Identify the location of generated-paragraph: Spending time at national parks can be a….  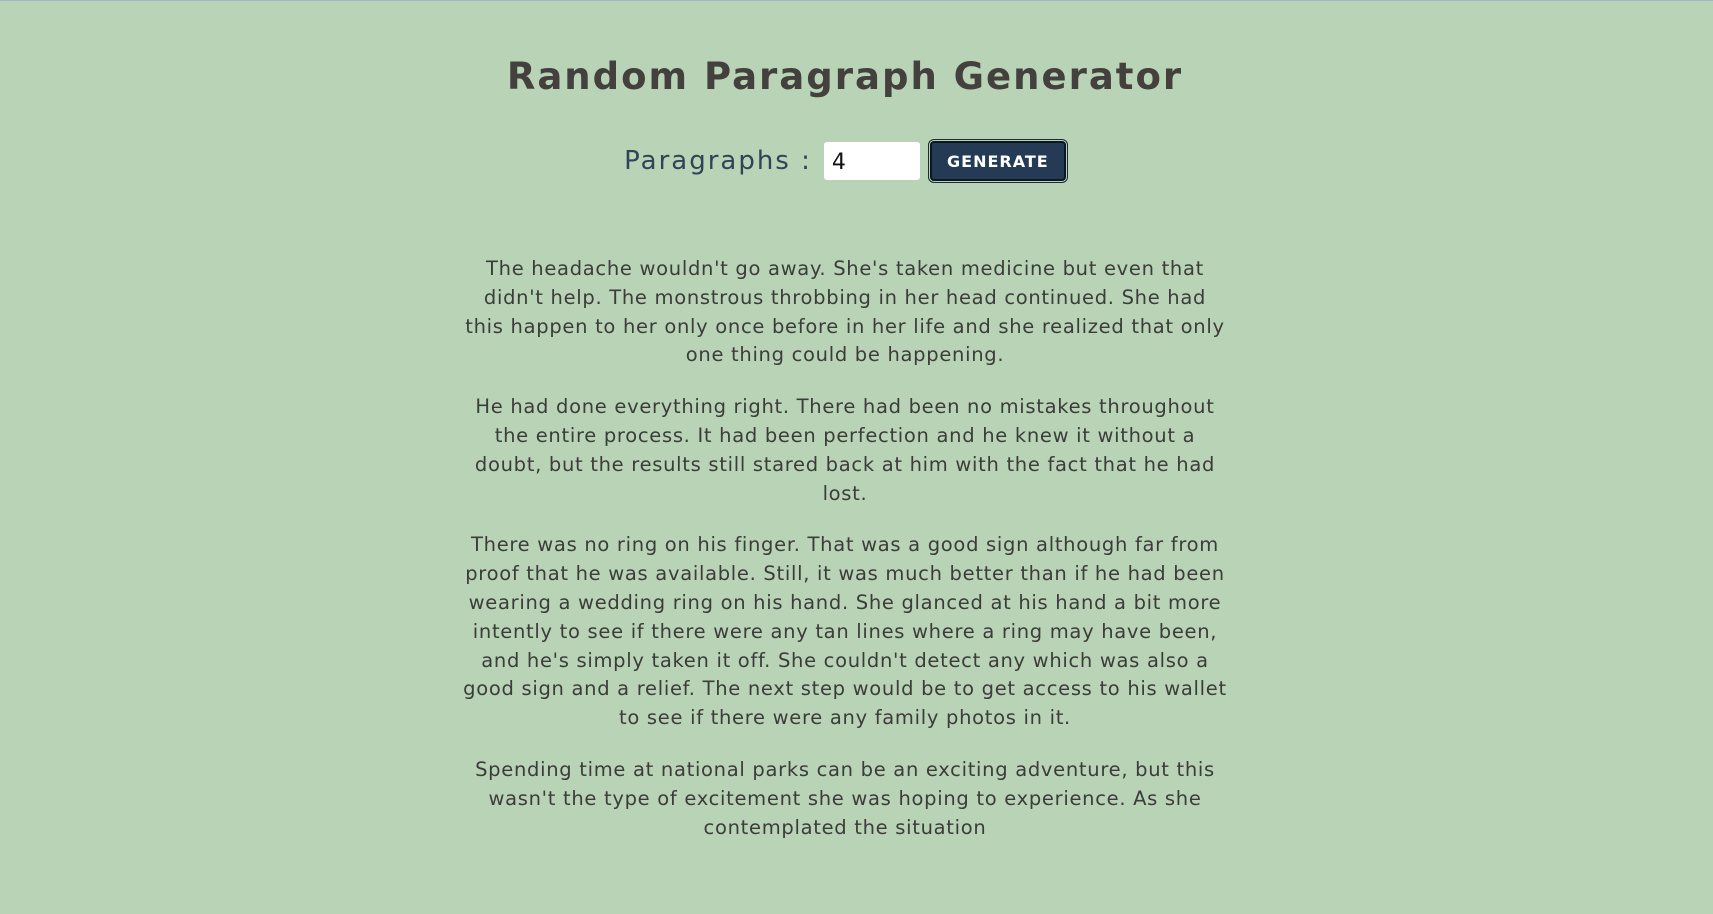
(845, 798).